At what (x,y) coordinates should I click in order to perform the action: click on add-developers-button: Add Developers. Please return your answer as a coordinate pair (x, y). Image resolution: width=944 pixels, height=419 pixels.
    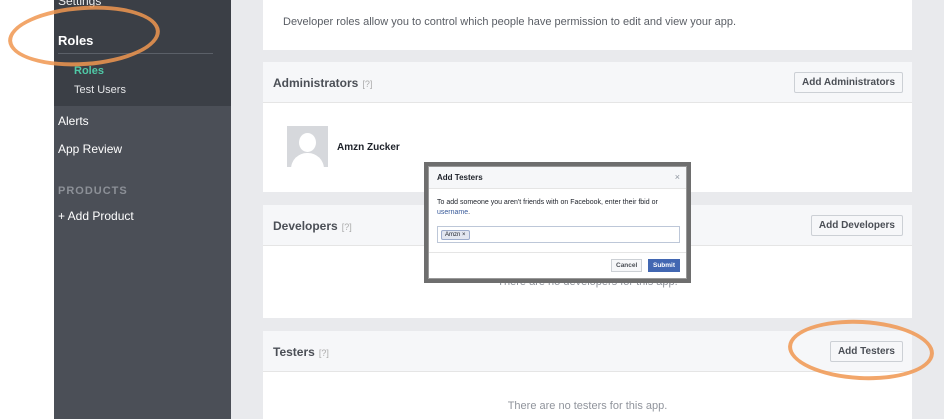
    Looking at the image, I should click on (856, 225).